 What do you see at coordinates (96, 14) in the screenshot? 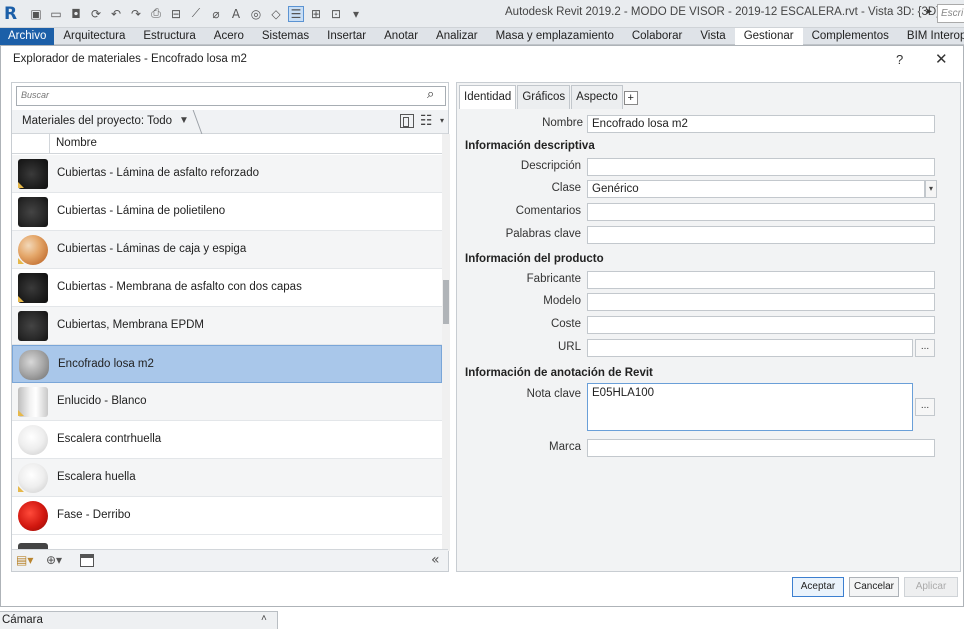
I see `sync-icon: ⟳` at bounding box center [96, 14].